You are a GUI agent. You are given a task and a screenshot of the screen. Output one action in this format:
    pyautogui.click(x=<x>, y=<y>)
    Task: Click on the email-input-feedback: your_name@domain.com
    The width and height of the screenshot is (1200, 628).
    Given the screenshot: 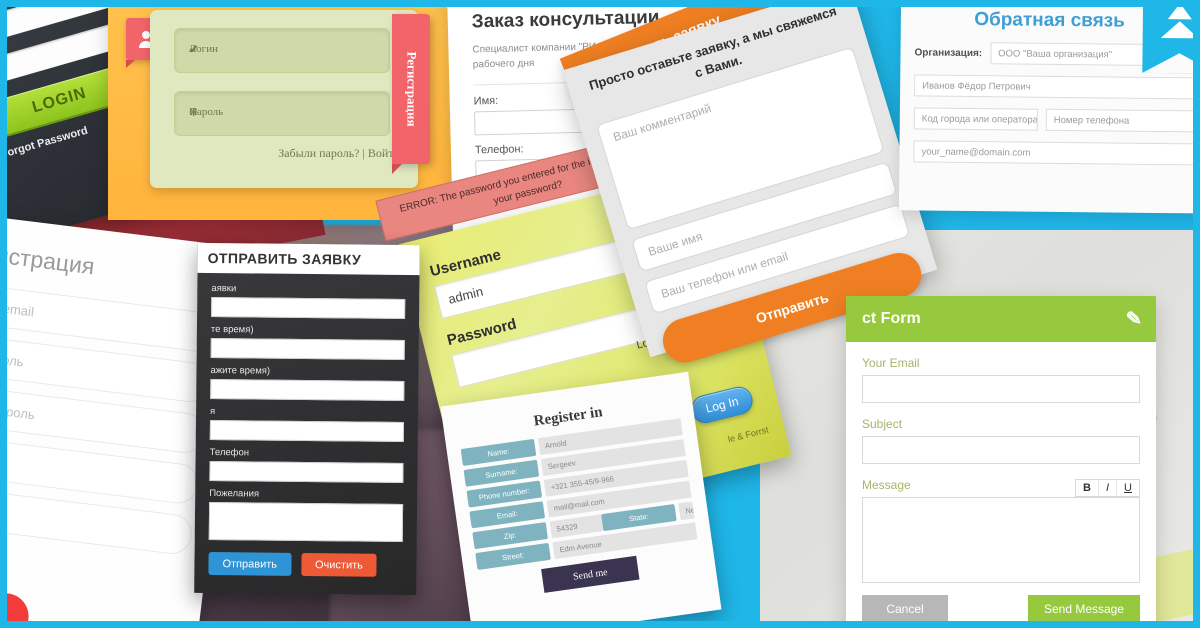 What is the action you would take?
    pyautogui.click(x=1056, y=153)
    